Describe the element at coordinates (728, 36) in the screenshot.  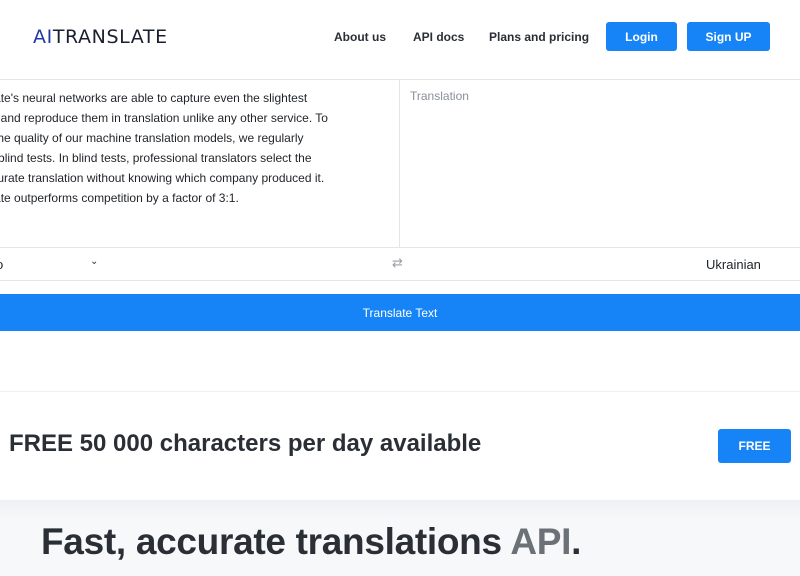
I see `signup-button: Sign UP` at that location.